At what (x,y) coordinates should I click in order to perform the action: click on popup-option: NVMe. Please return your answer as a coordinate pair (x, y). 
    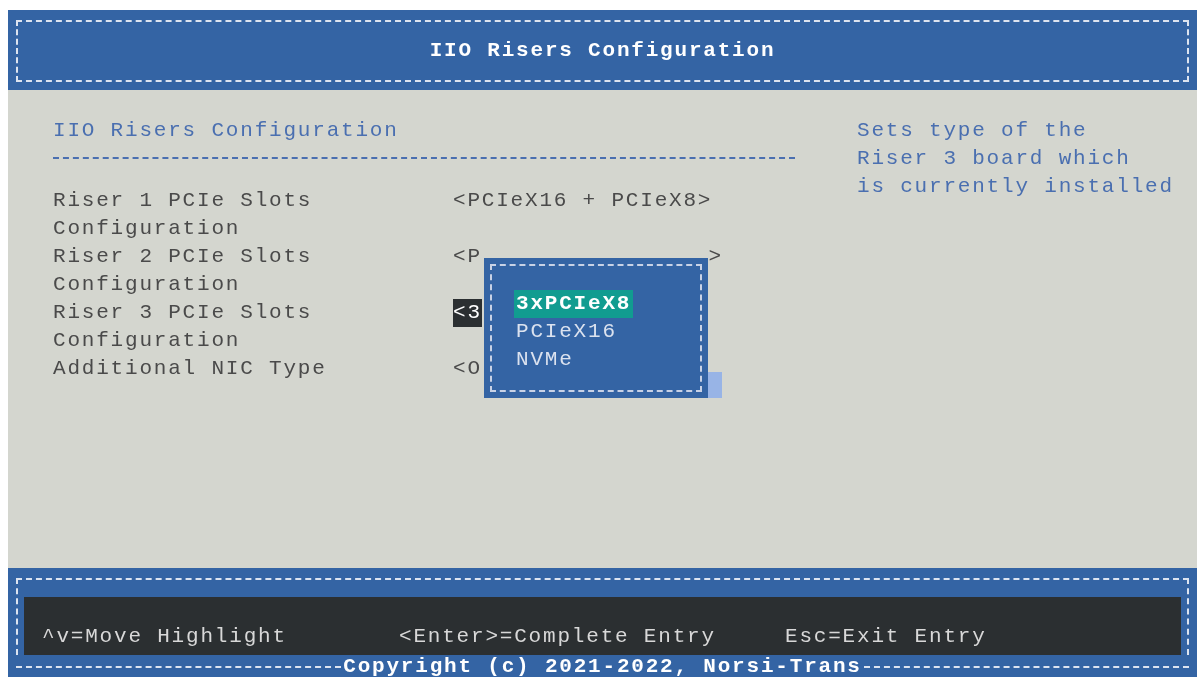
    Looking at the image, I should click on (545, 360).